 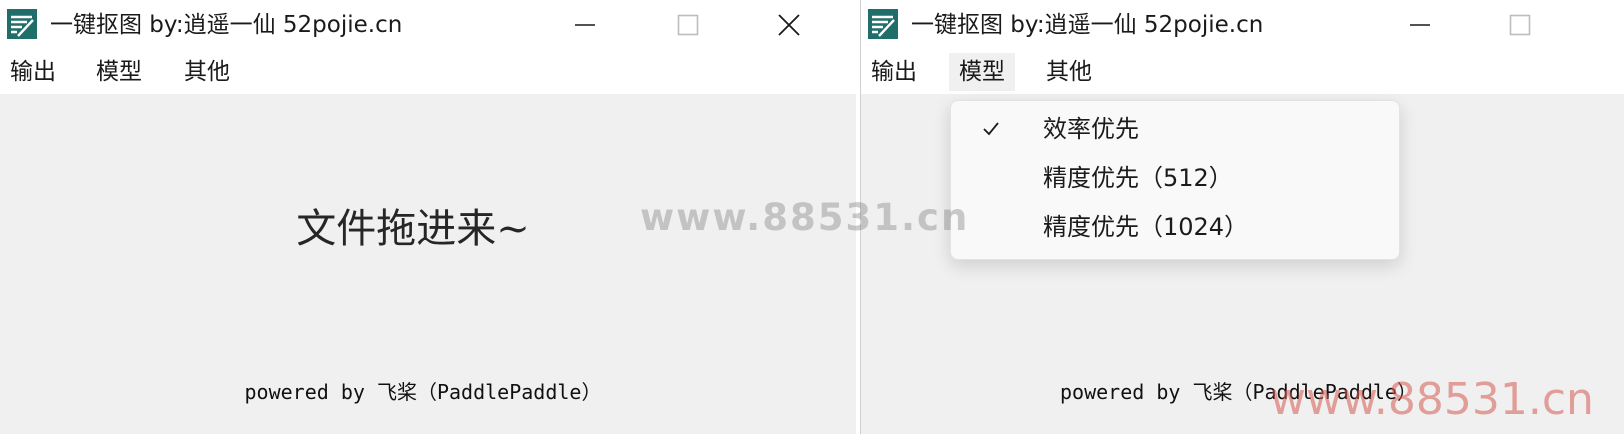 I want to click on menu-option-label: 精度优先（512）, so click(x=1138, y=178).